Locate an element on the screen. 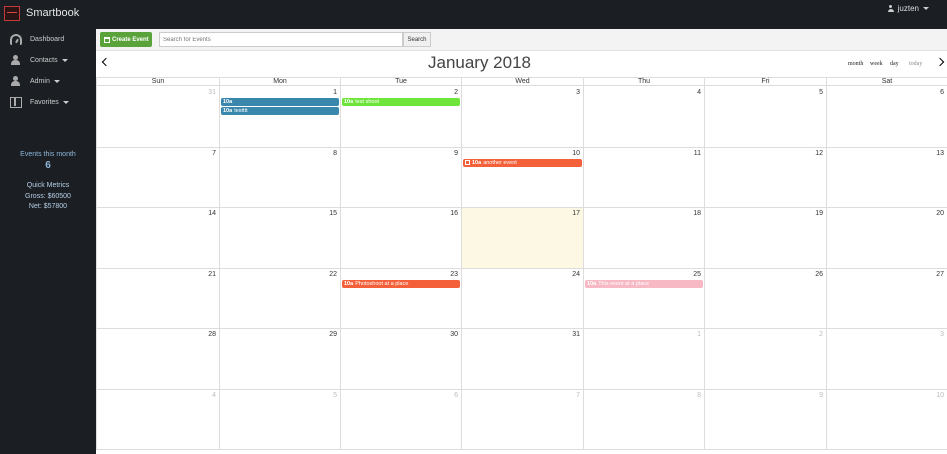 Image resolution: width=947 pixels, height=454 pixels. day-cell: 22 is located at coordinates (279, 298).